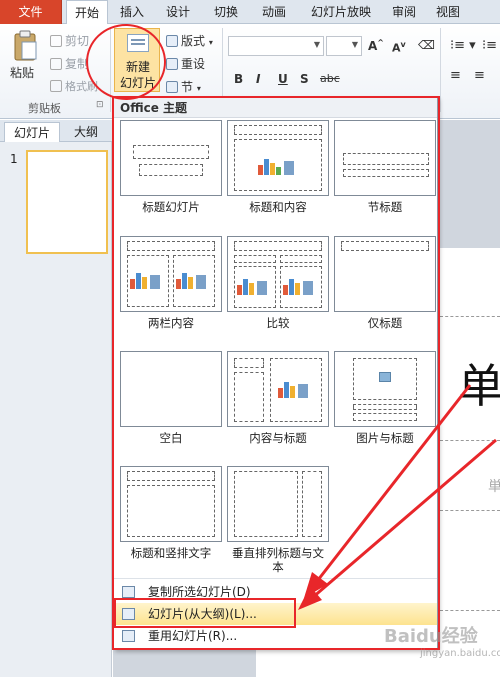 The image size is (500, 677). I want to click on watermark: Baidu经验, so click(431, 636).